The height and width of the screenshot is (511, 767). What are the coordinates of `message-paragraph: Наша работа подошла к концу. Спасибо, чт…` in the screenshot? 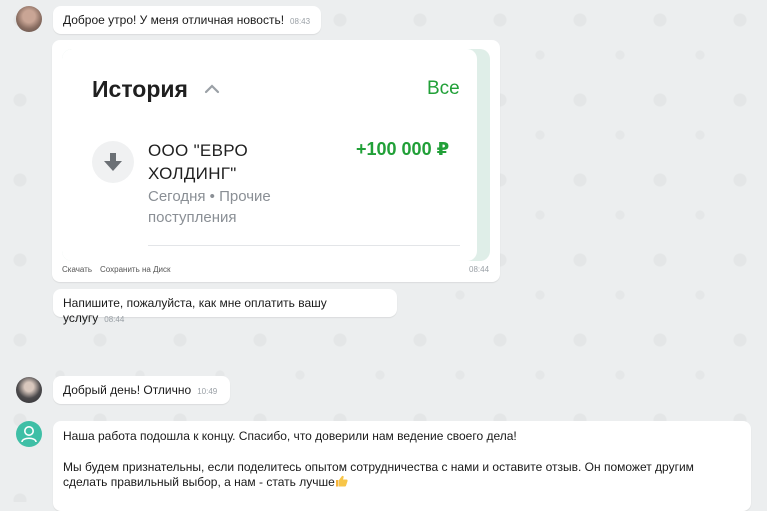 It's located at (290, 436).